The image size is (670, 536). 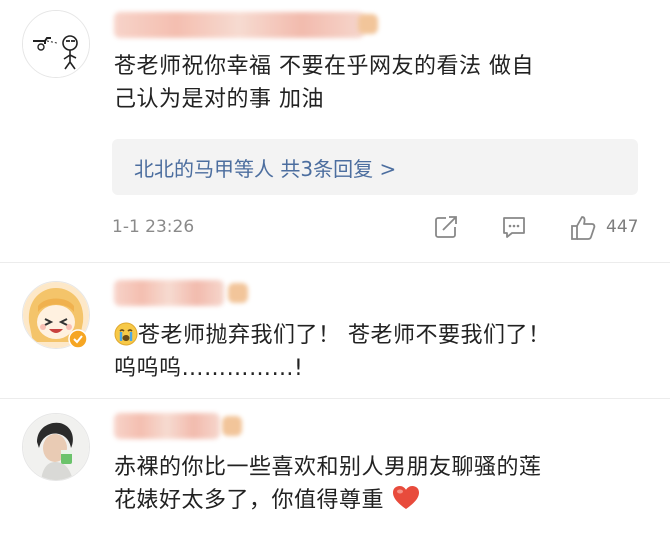 I want to click on comment-line: 花婊好太多了，你值得尊重, so click(x=381, y=500).